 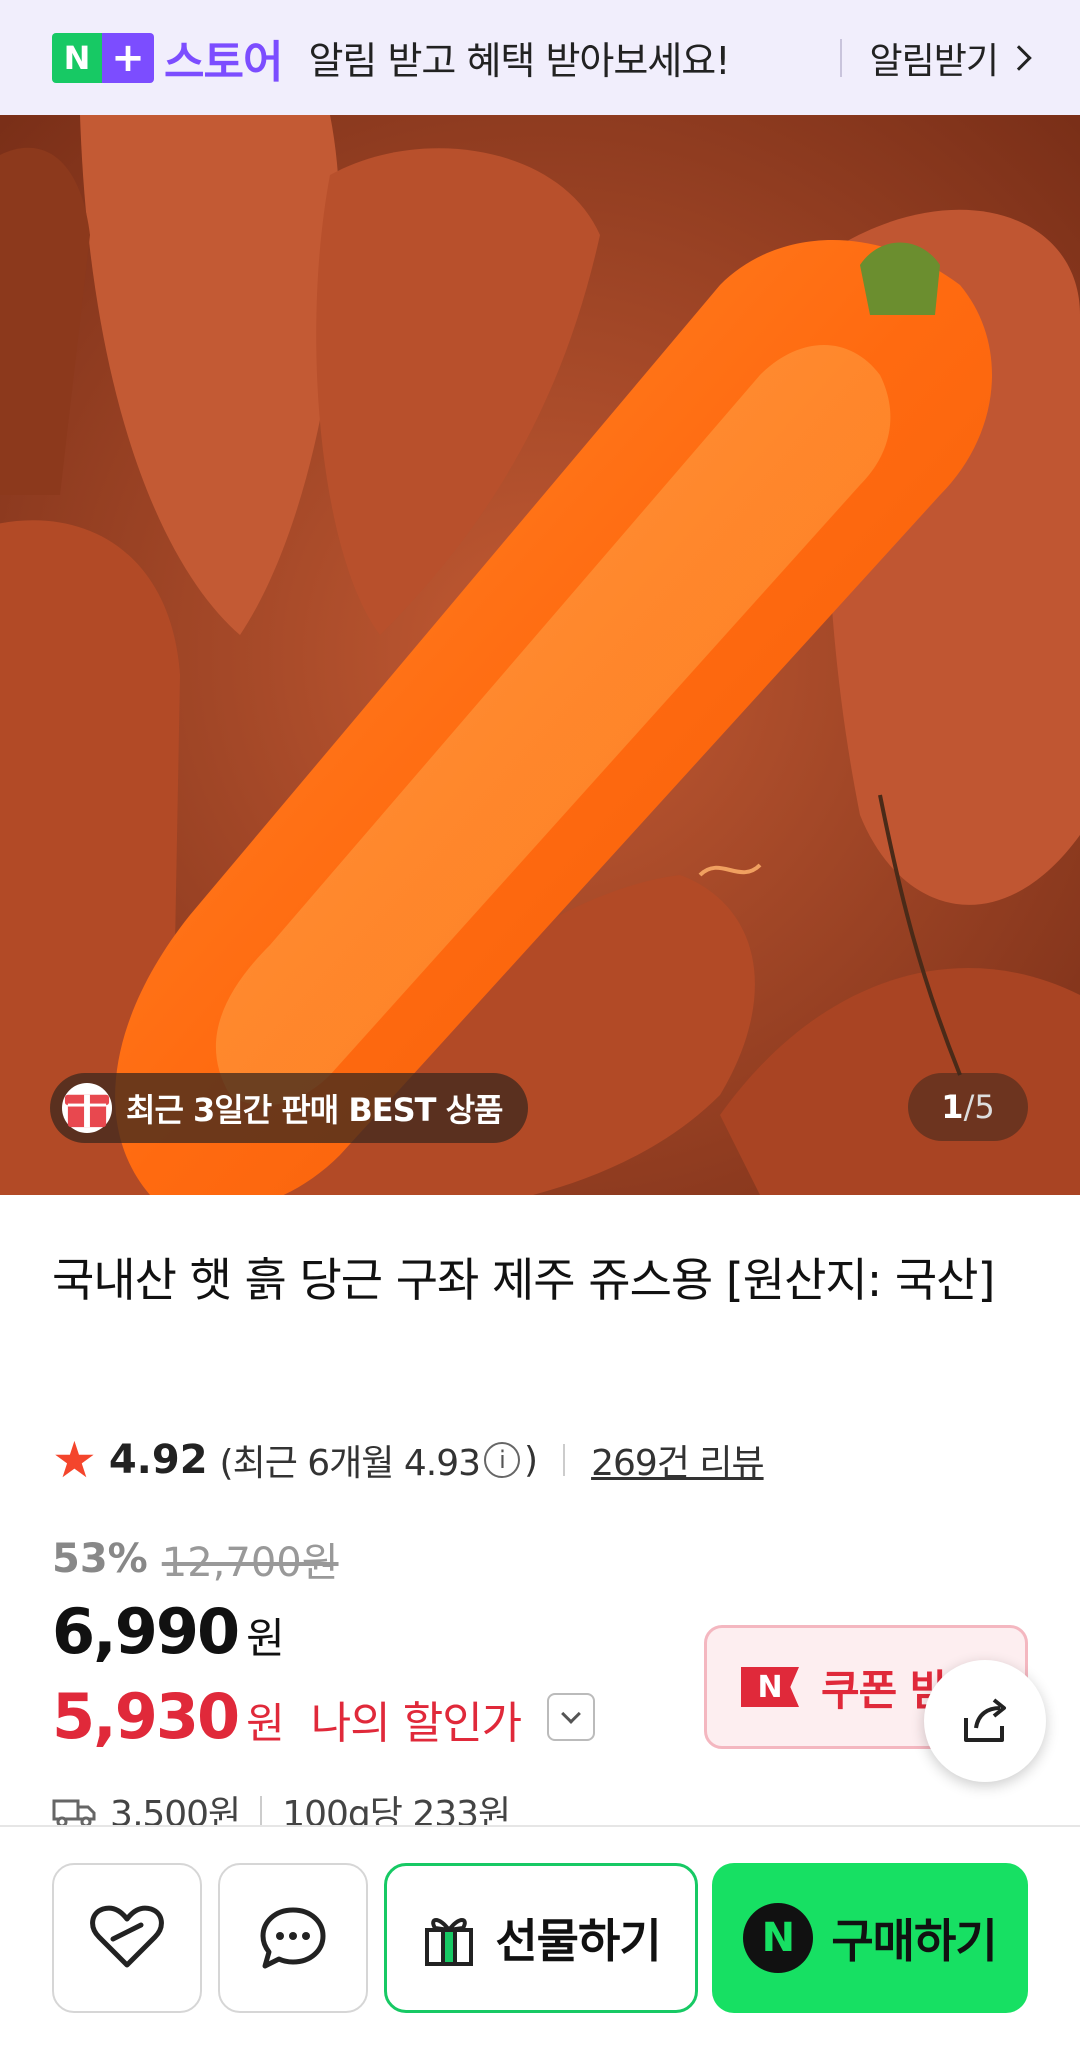 I want to click on image-counter: 1 / 5, so click(x=968, y=1107).